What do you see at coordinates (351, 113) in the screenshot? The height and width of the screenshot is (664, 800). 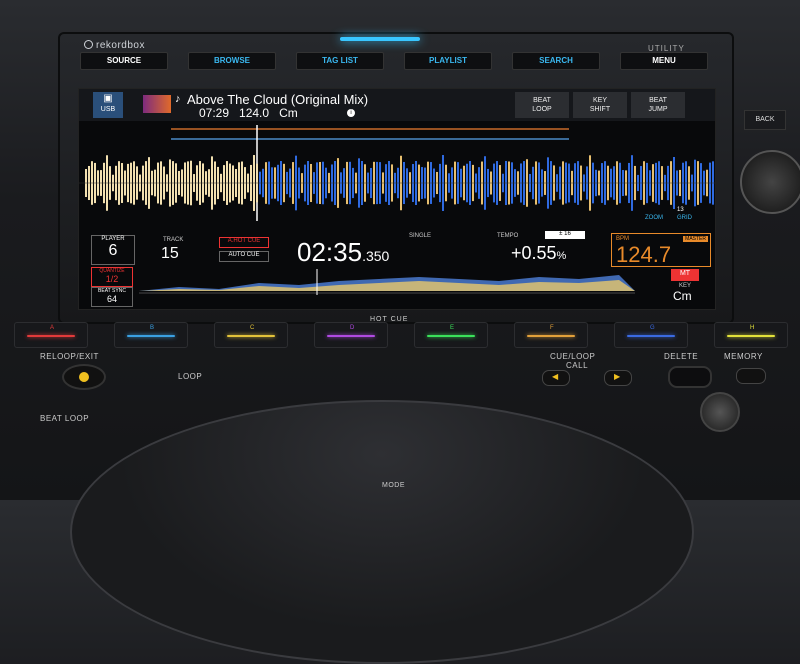 I see `info-icon: i` at bounding box center [351, 113].